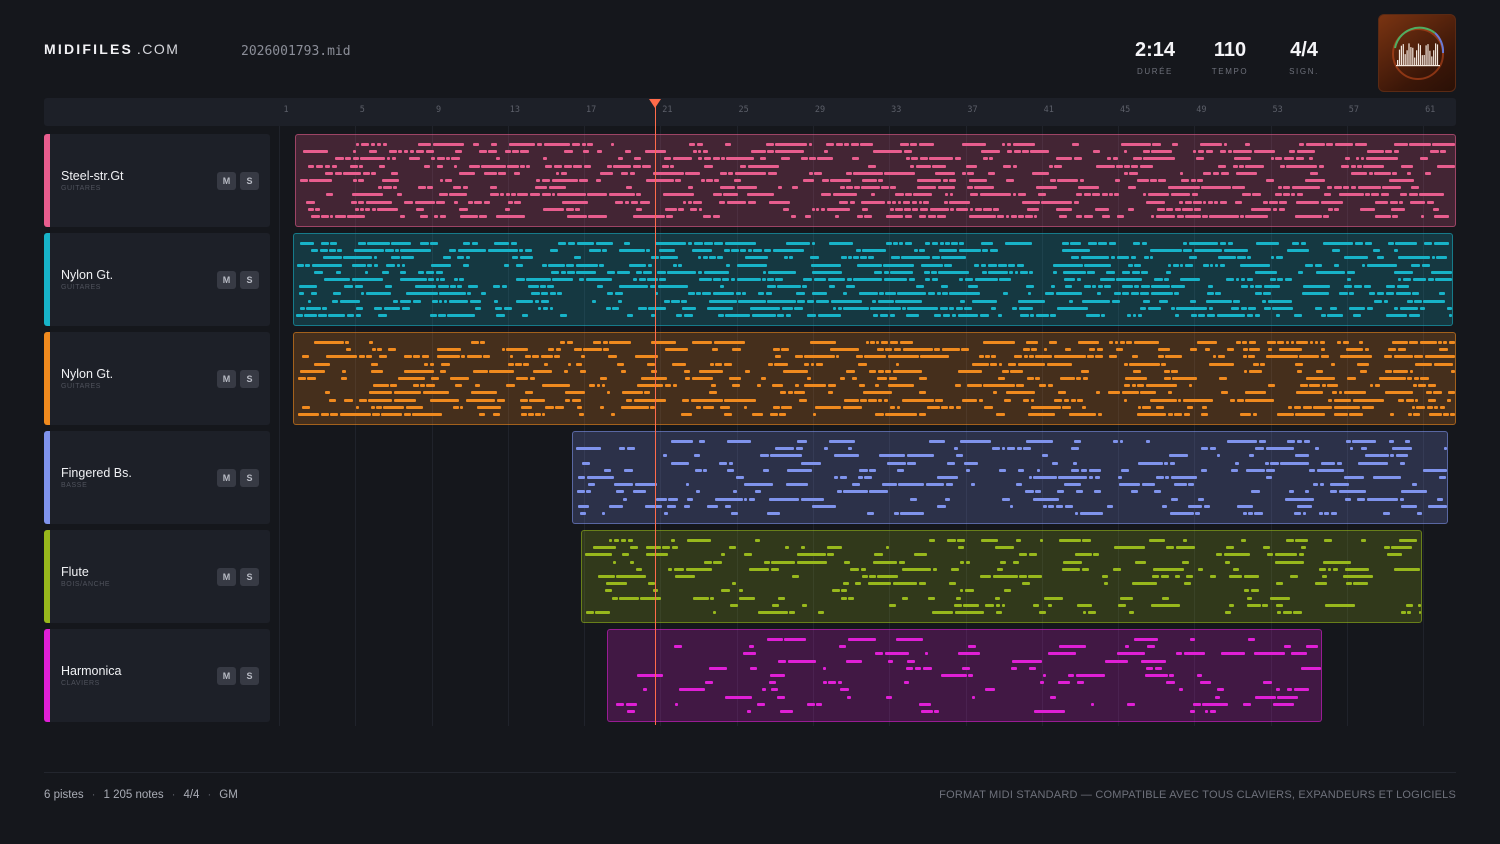 The image size is (1500, 844). Describe the element at coordinates (157, 180) in the screenshot. I see `track-header: Steel-str.Gt GUITARES M S` at that location.